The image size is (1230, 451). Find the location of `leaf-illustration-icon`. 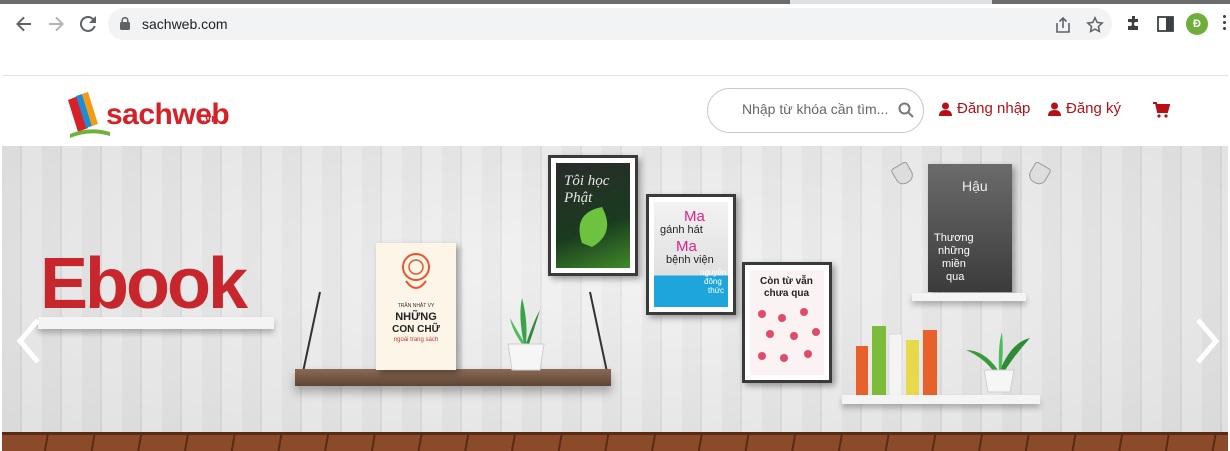

leaf-illustration-icon is located at coordinates (593, 227).